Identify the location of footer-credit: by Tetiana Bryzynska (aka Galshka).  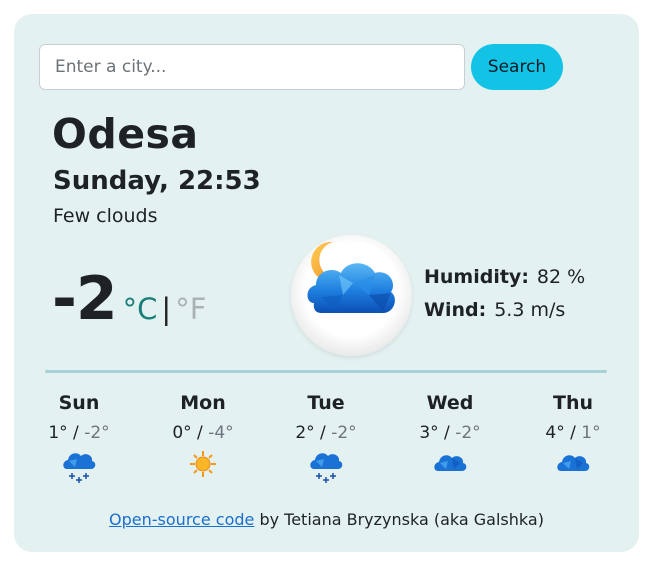
(399, 519).